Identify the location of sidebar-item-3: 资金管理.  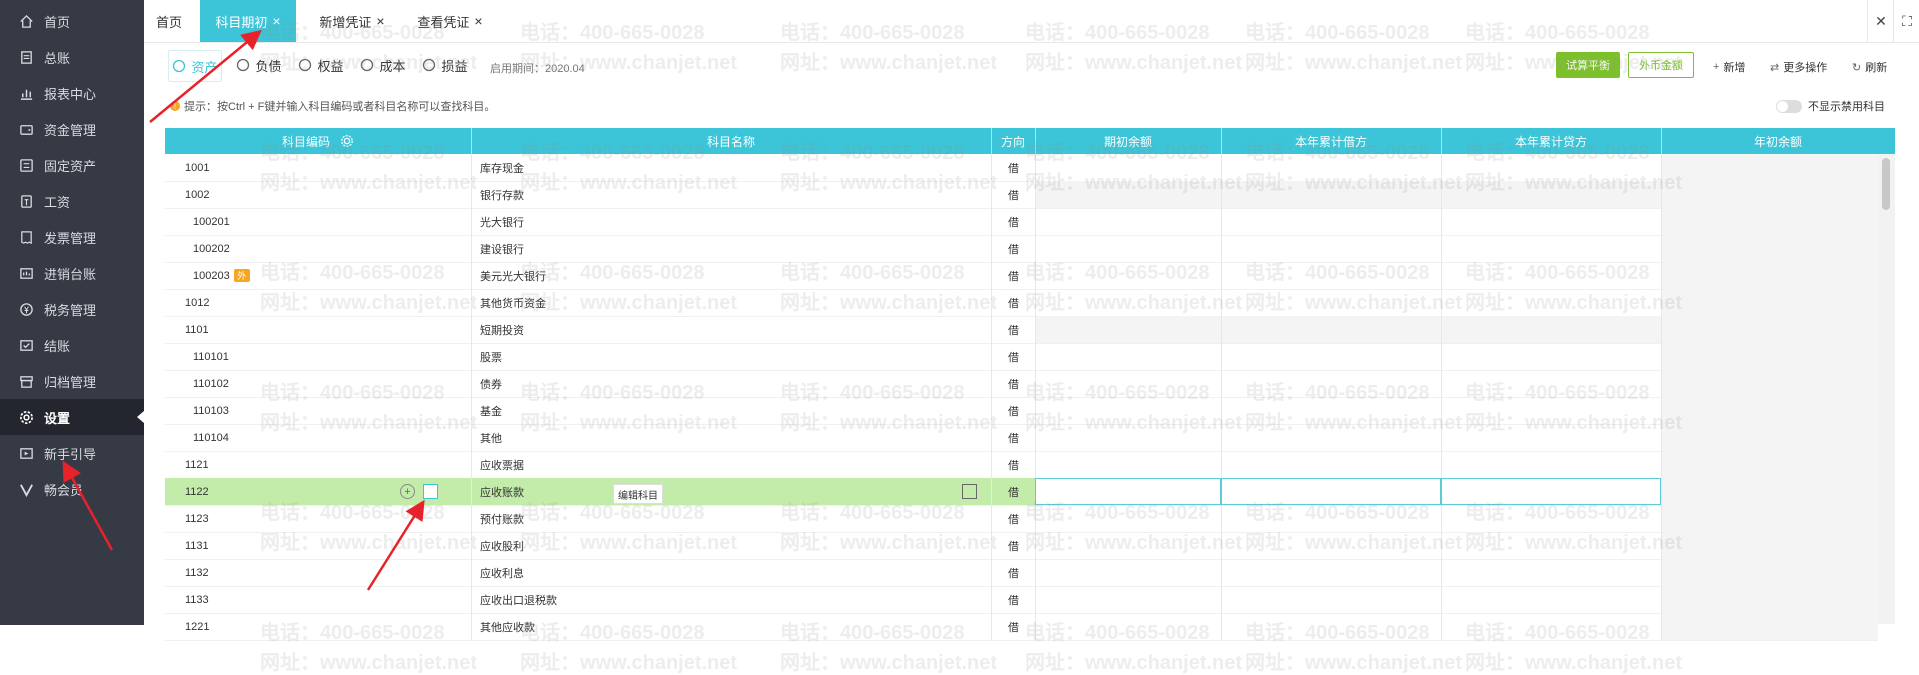
(72, 129).